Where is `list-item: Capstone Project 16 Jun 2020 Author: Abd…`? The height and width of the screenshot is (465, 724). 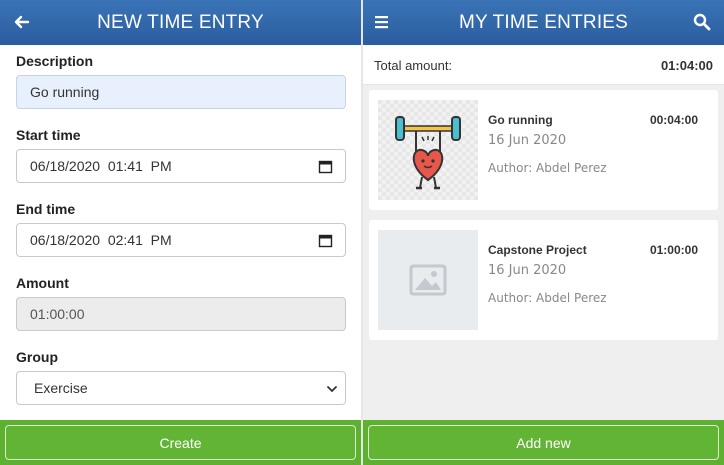 list-item: Capstone Project 16 Jun 2020 Author: Abd… is located at coordinates (543, 280).